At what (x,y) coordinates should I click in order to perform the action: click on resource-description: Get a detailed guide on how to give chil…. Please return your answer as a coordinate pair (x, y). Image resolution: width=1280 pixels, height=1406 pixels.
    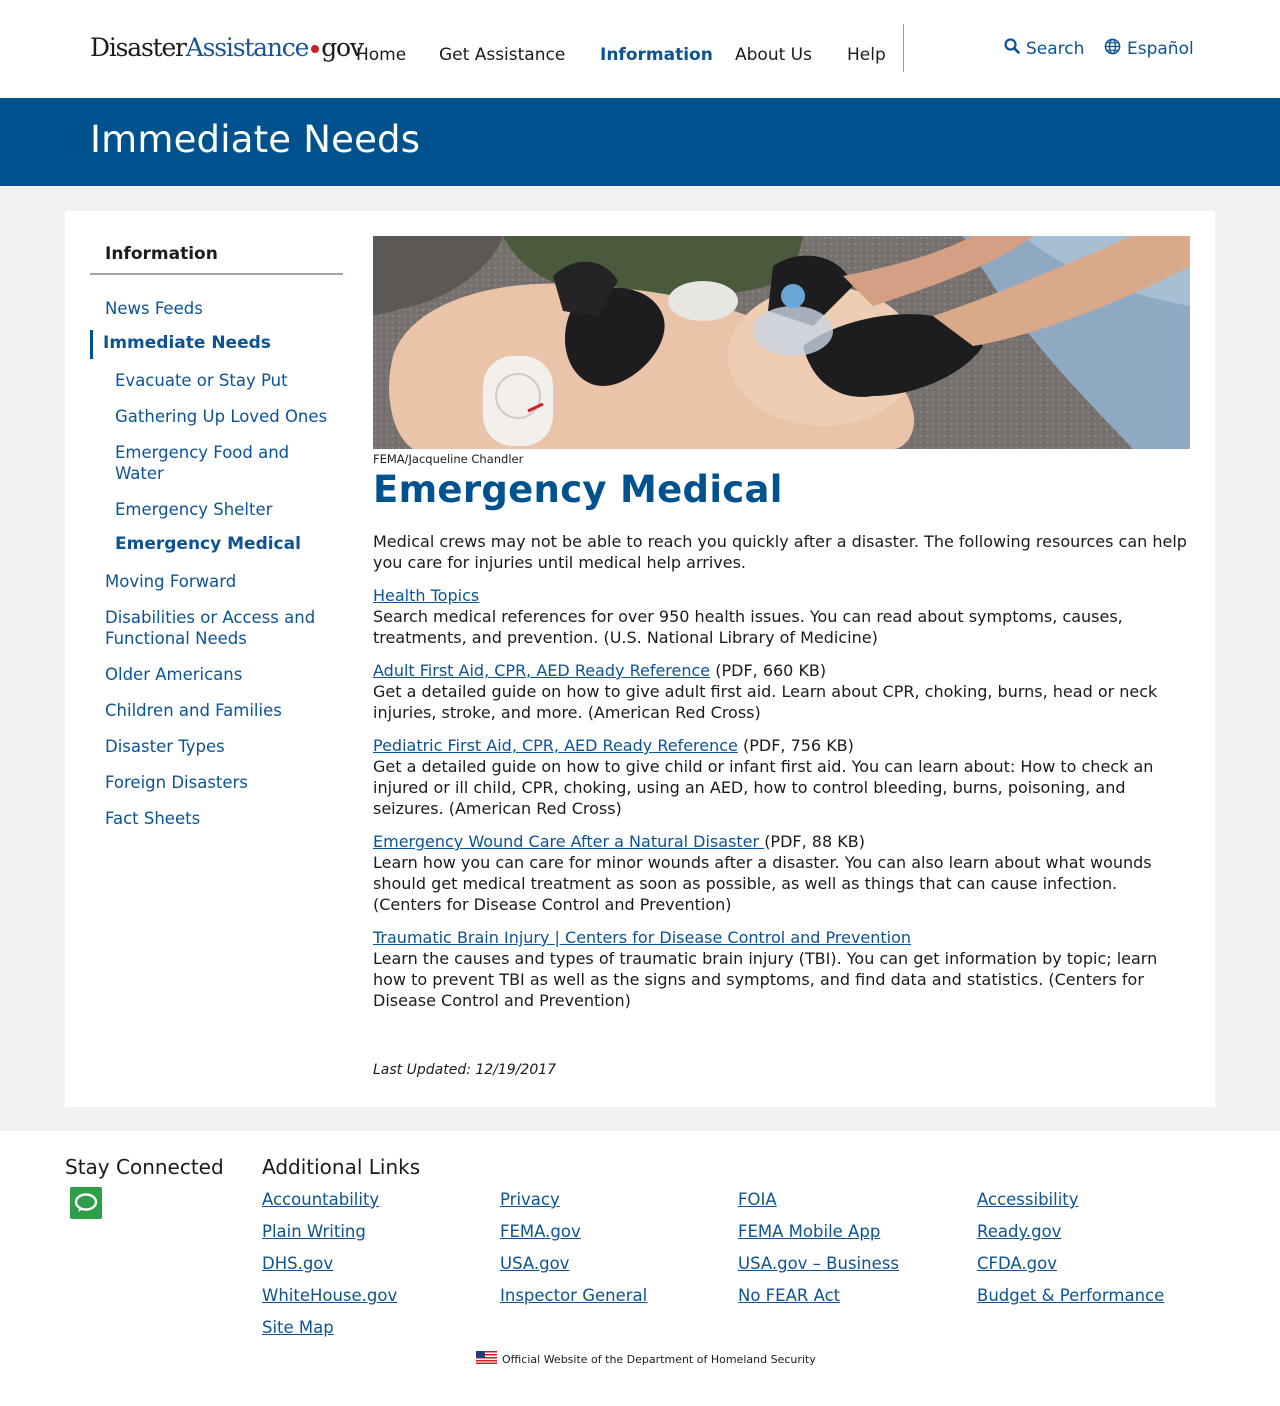
    Looking at the image, I should click on (763, 787).